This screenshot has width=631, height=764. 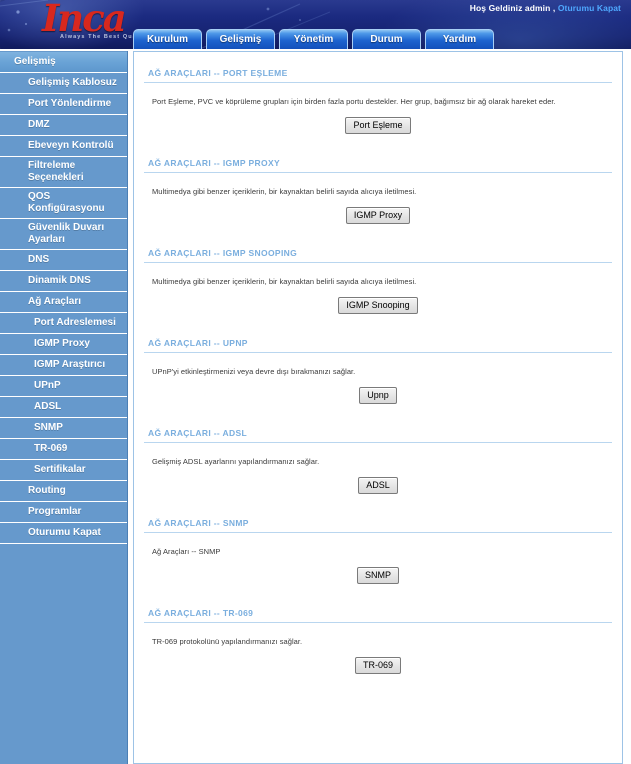 I want to click on tab-y-netim: Yönetim, so click(x=313, y=39).